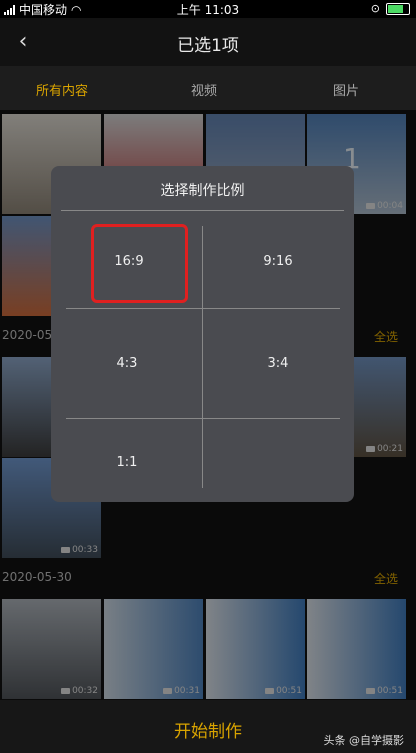 The width and height of the screenshot is (416, 753). Describe the element at coordinates (202, 191) in the screenshot. I see `dialog-title: 选择制作比例` at that location.